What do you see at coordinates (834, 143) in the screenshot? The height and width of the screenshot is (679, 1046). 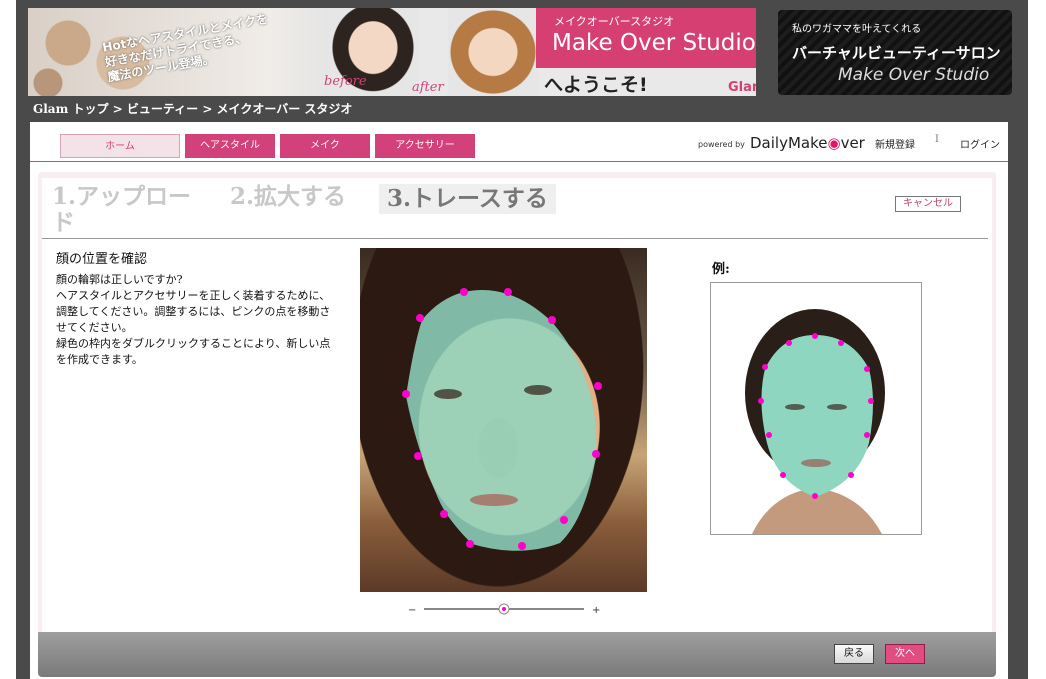 I see `lips-icon: ◉` at bounding box center [834, 143].